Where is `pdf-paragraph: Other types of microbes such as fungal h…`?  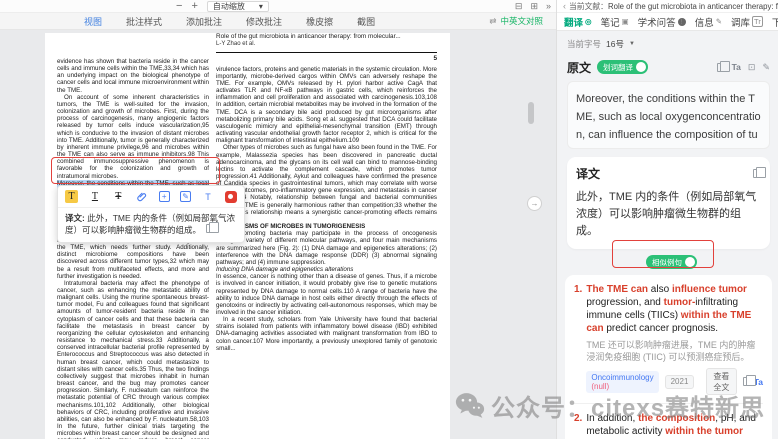
pdf-paragraph: Other types of microbes such as fungal h… is located at coordinates (326, 183).